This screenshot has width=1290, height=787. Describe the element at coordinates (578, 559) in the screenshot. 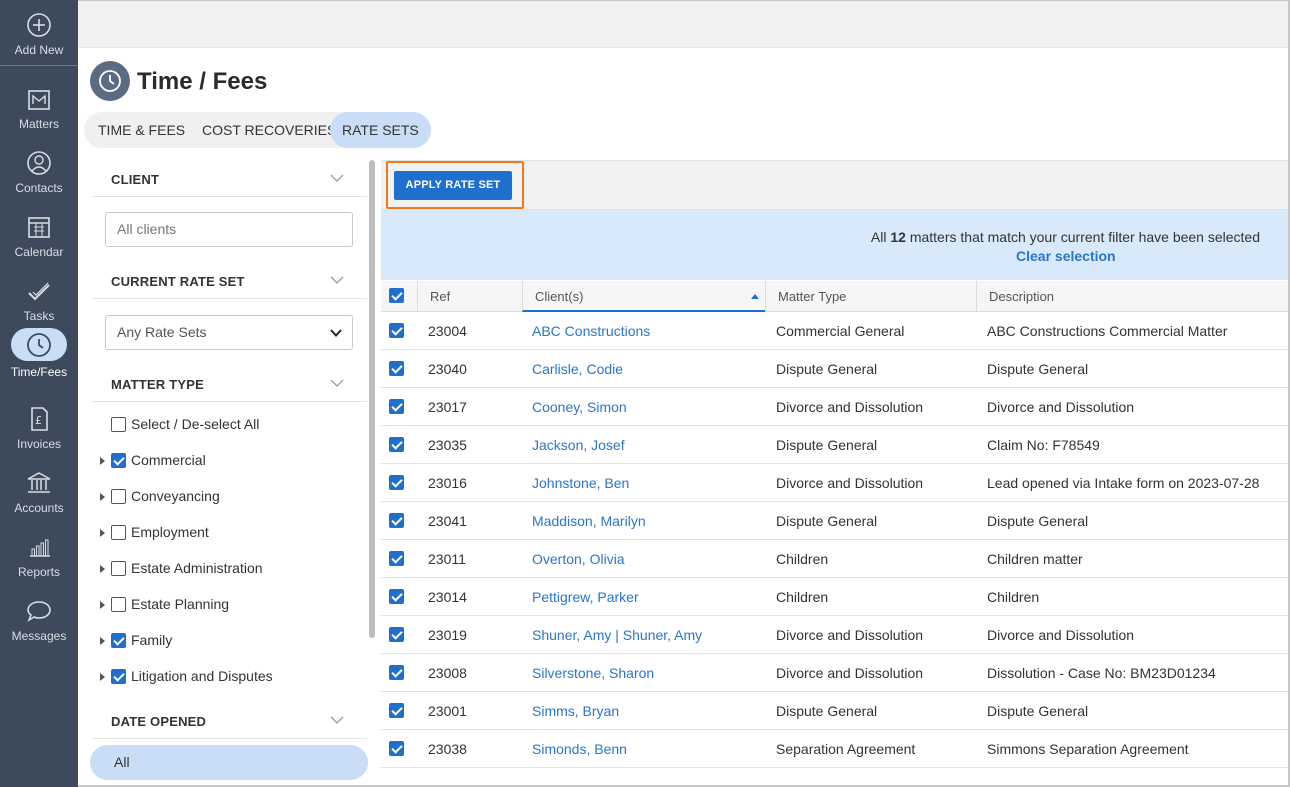

I see `cell-client: Overton, Olivia` at that location.